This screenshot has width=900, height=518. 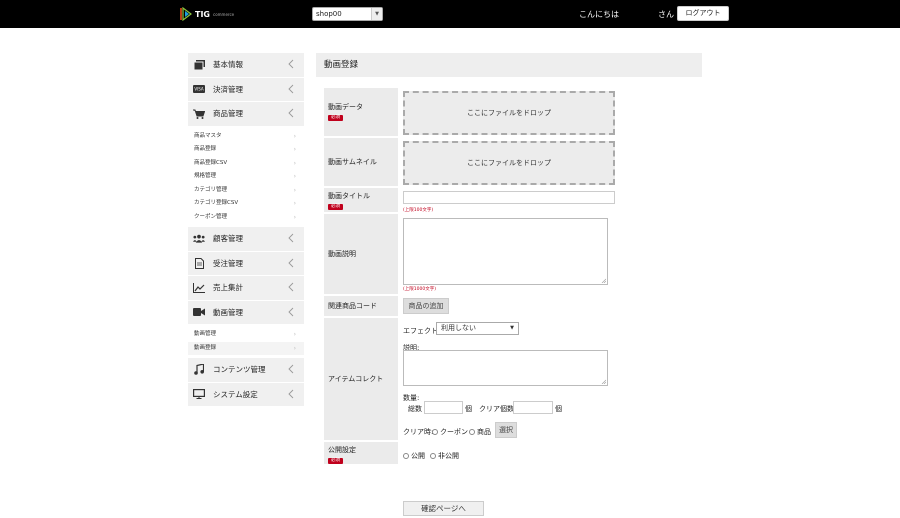 What do you see at coordinates (361, 254) in the screenshot?
I see `video-description-label: 動画説明` at bounding box center [361, 254].